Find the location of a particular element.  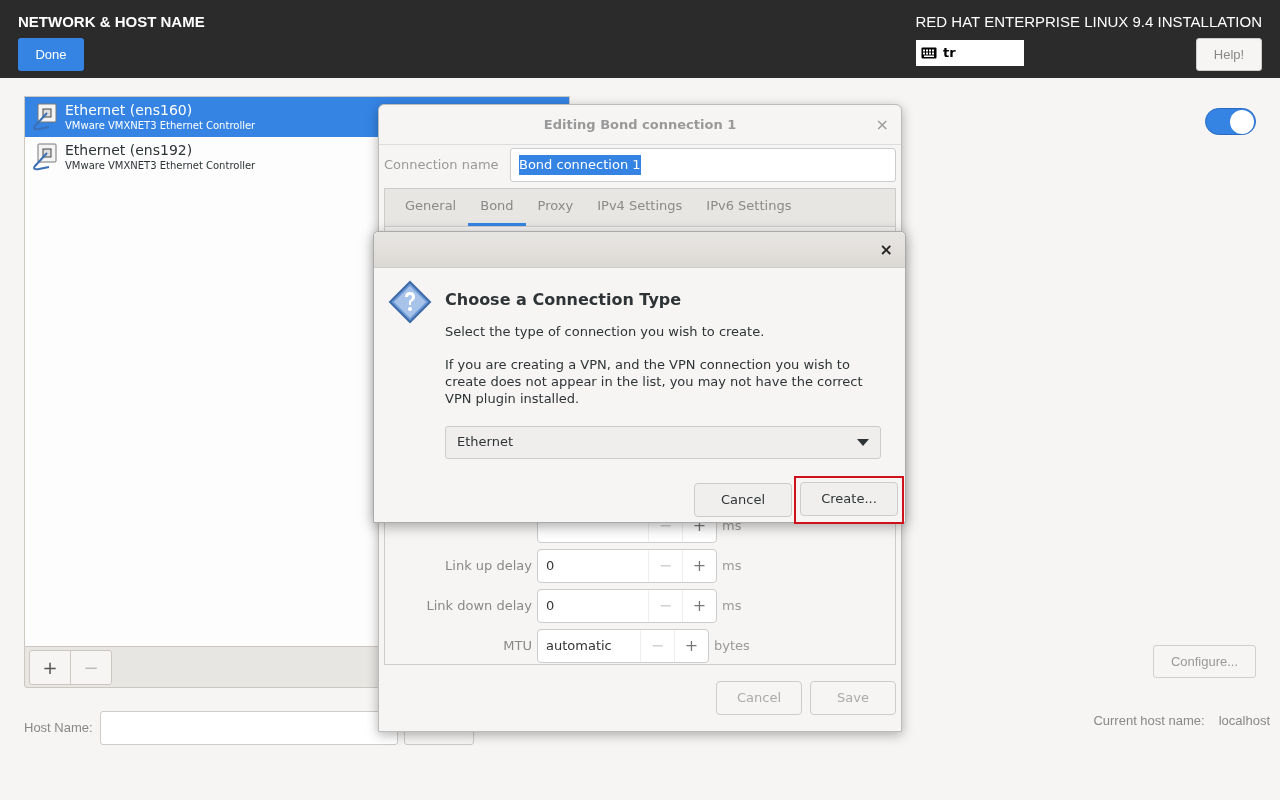

dropdown-value: Ethernet is located at coordinates (485, 442).